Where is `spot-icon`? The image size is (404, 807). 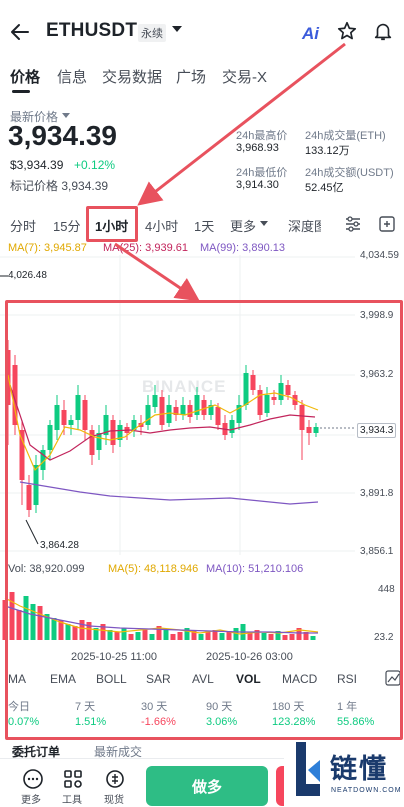 spot-icon is located at coordinates (115, 779).